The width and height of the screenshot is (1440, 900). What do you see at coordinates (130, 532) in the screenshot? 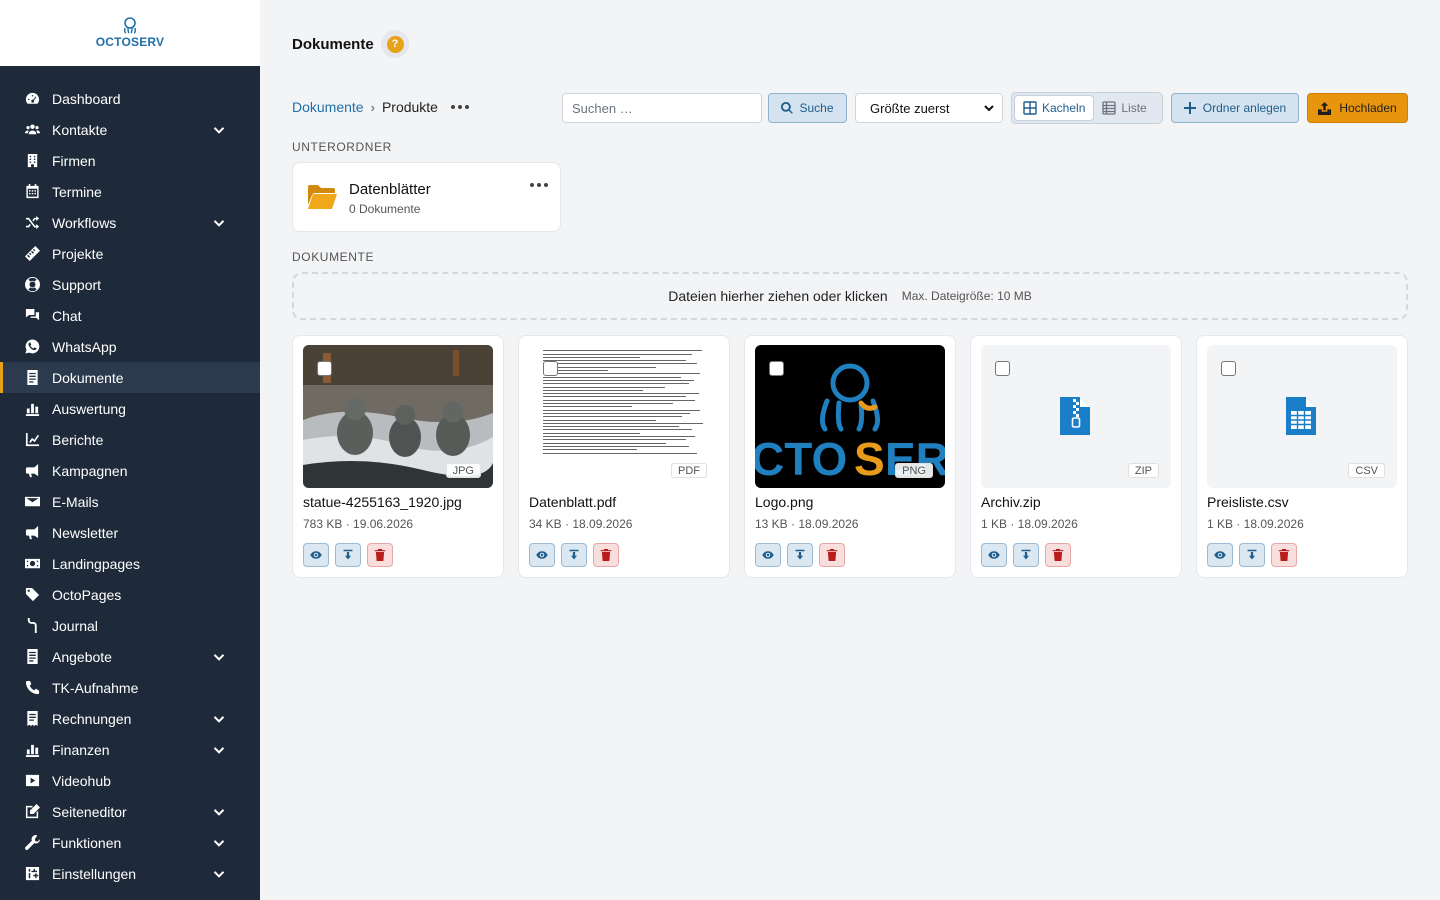
I see `sidebar-item-newsletter: Newsletter` at bounding box center [130, 532].